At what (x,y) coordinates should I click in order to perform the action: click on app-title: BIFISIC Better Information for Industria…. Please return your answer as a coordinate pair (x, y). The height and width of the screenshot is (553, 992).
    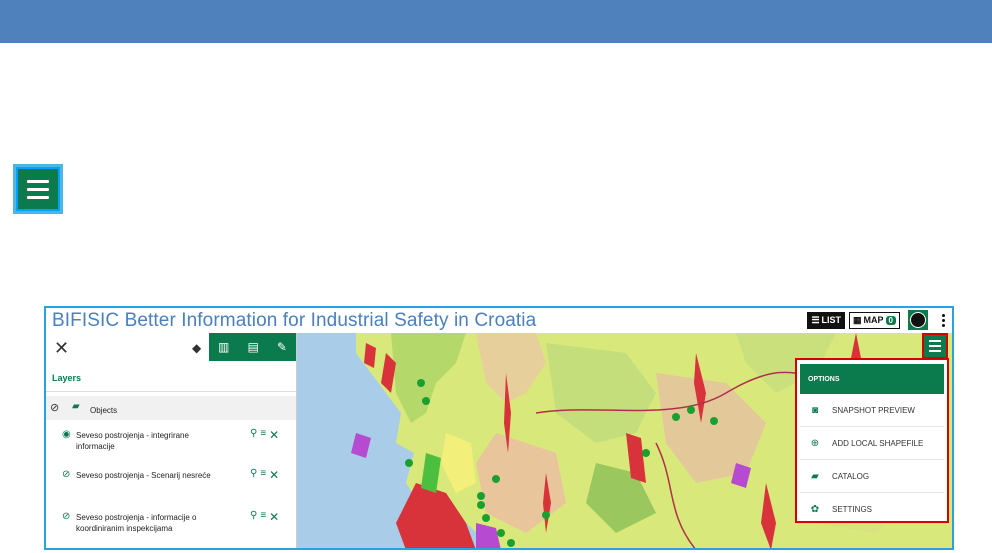
    Looking at the image, I should click on (294, 320).